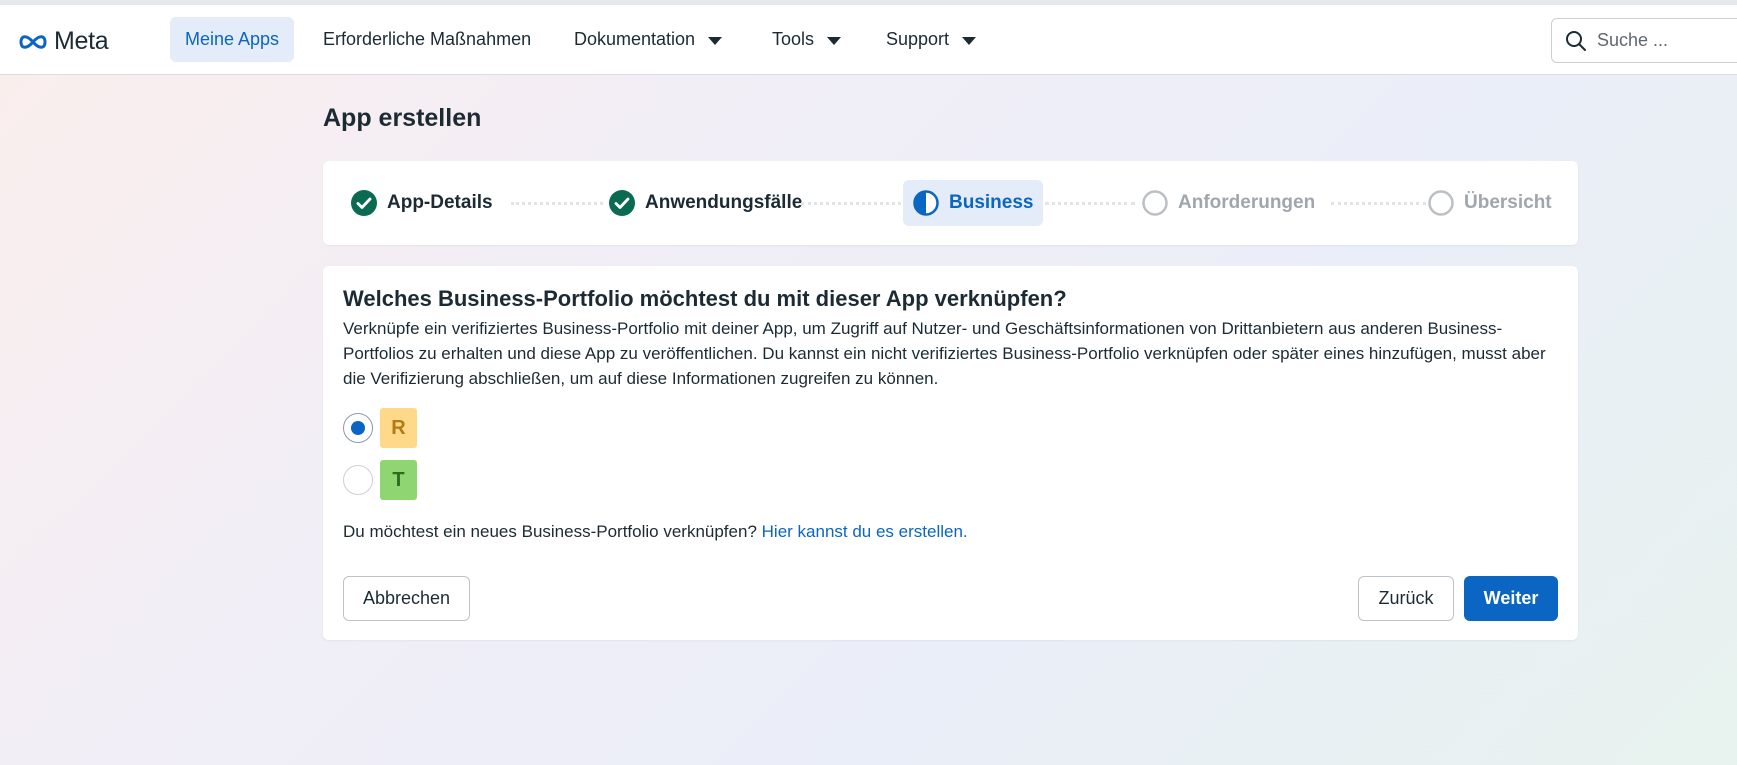 This screenshot has height=765, width=1737. I want to click on nav-tools: Tools, so click(806, 39).